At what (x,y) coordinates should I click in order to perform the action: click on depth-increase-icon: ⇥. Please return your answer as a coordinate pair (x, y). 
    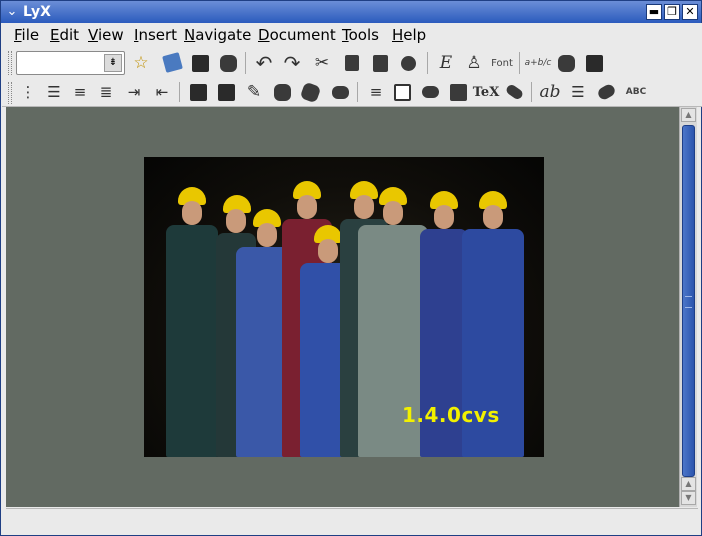
    Looking at the image, I should click on (134, 92).